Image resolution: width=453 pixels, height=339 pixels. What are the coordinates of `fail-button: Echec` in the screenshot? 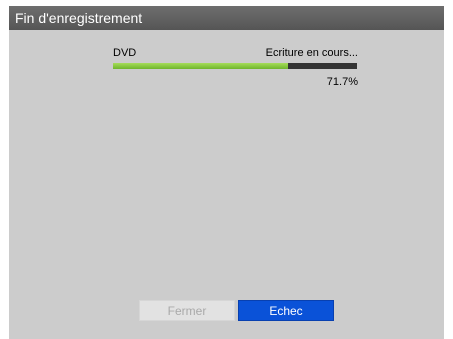 It's located at (286, 310).